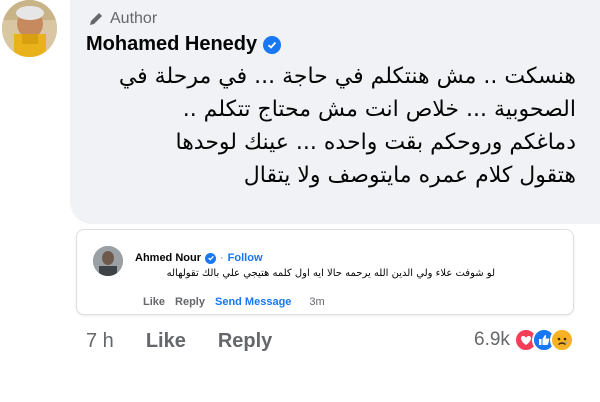  Describe the element at coordinates (166, 341) in the screenshot. I see `like-button: Like` at that location.